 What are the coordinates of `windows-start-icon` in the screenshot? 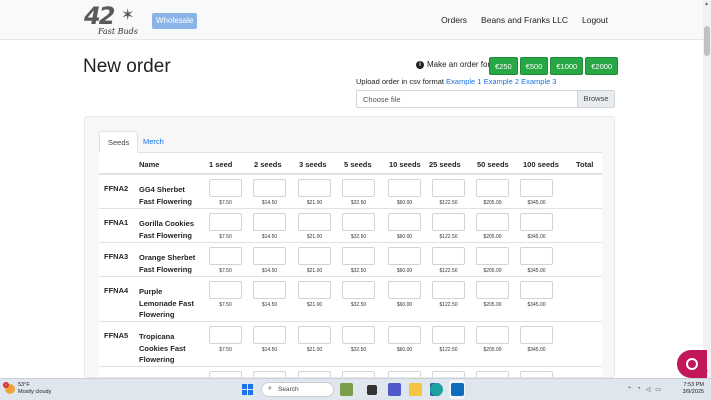 It's located at (247, 389).